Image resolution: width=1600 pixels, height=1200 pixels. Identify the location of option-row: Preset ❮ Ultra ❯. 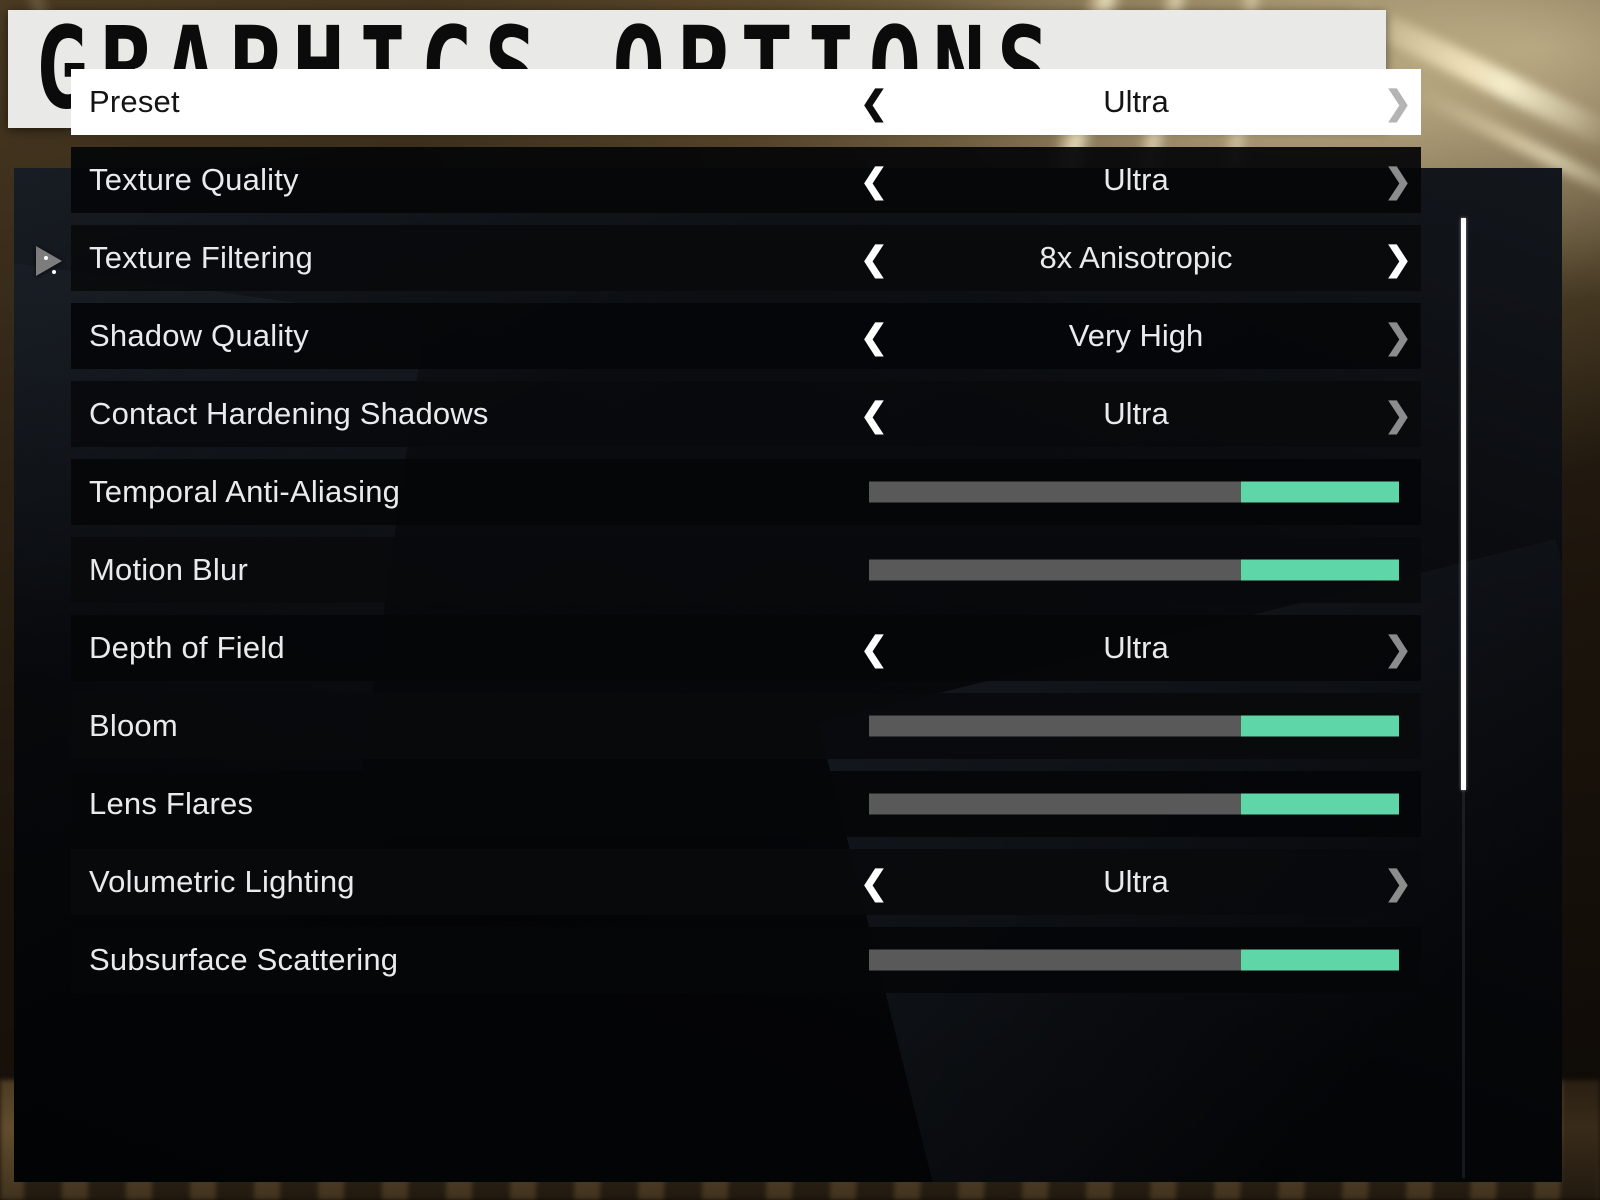
(746, 102).